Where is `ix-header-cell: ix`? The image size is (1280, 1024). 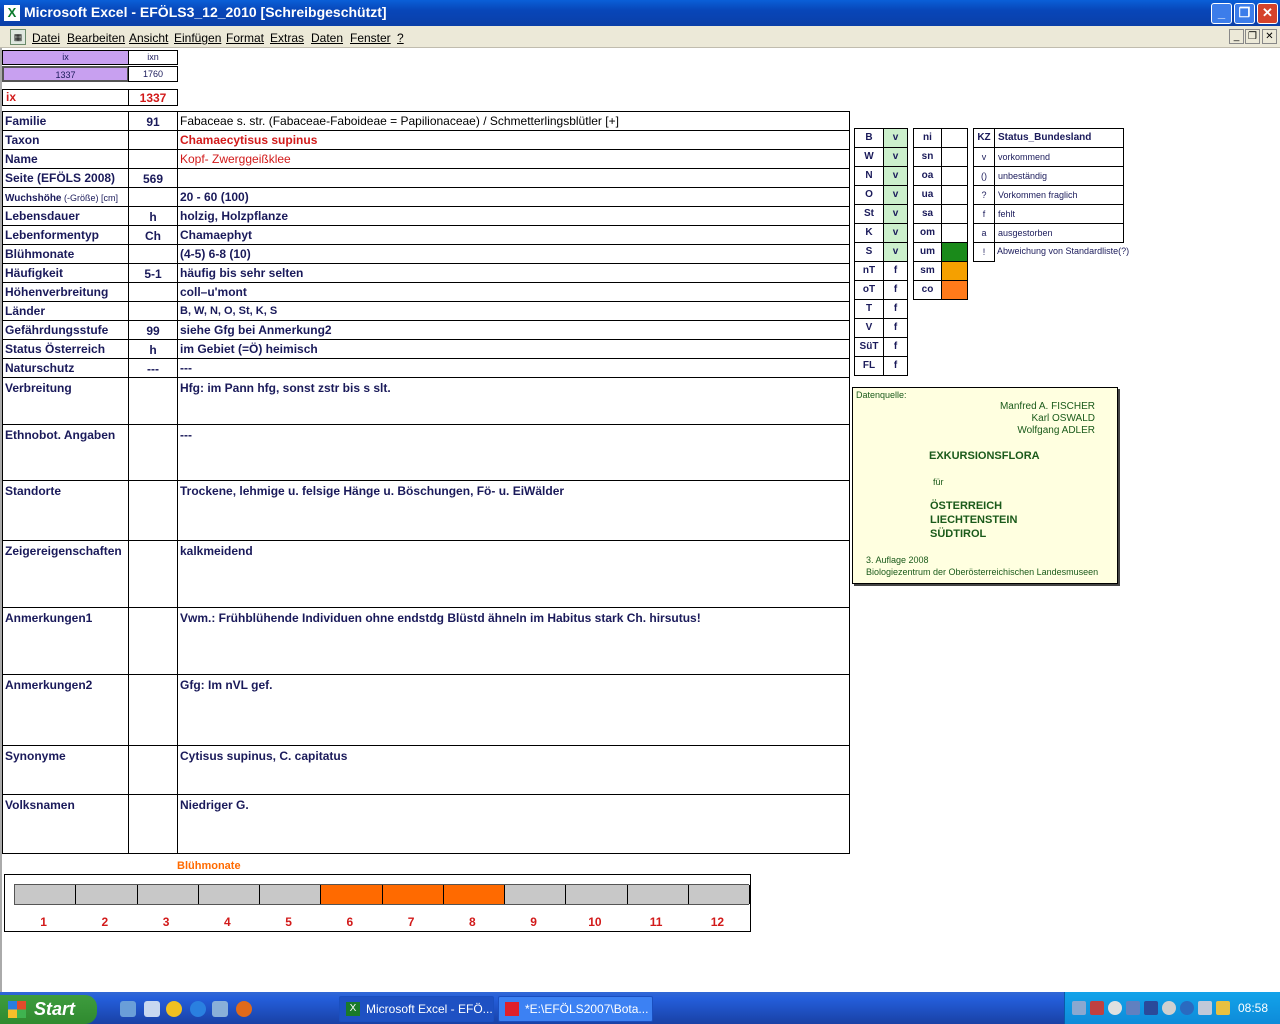 ix-header-cell: ix is located at coordinates (65, 57).